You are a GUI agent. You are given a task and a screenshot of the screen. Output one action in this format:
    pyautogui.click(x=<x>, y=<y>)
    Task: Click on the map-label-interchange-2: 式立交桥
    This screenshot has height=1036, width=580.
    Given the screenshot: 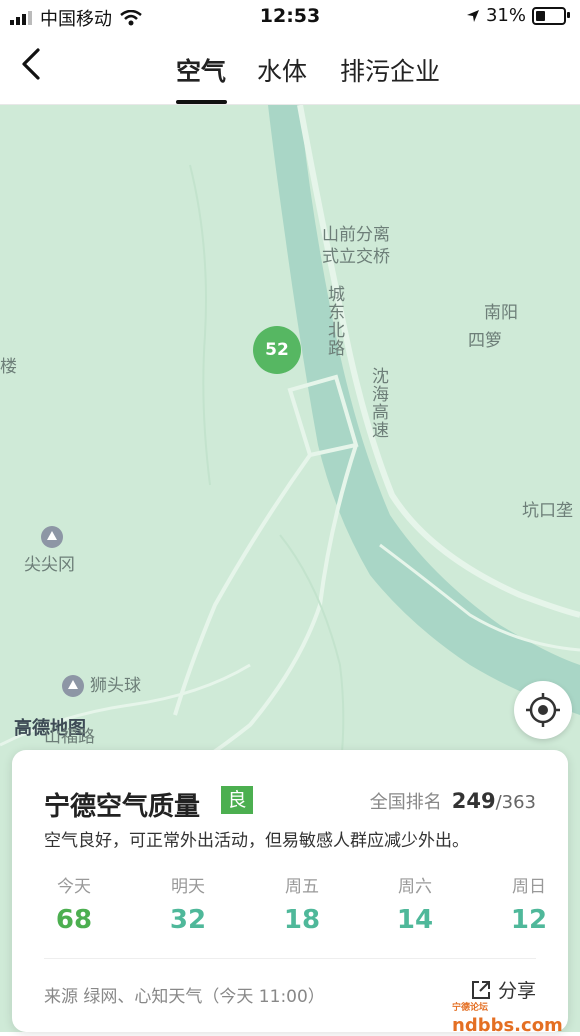 What is the action you would take?
    pyautogui.click(x=356, y=257)
    